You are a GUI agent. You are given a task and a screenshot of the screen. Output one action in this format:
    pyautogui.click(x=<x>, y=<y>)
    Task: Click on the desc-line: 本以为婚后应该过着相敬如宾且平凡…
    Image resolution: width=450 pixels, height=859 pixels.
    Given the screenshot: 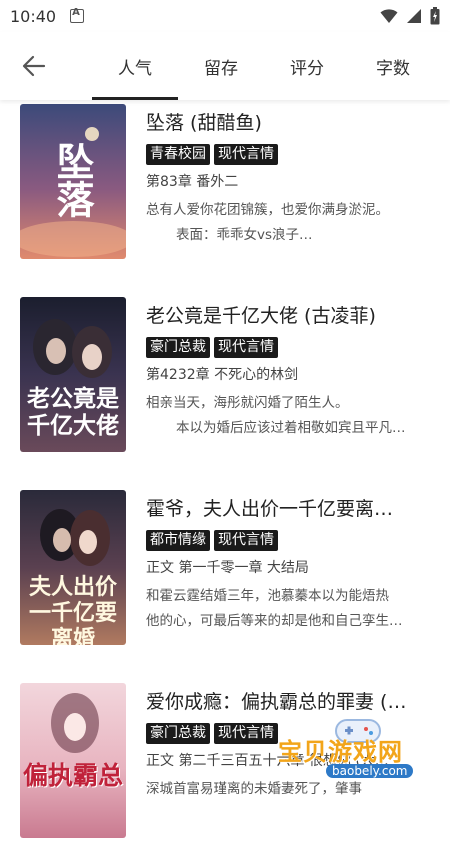 What is the action you would take?
    pyautogui.click(x=291, y=428)
    